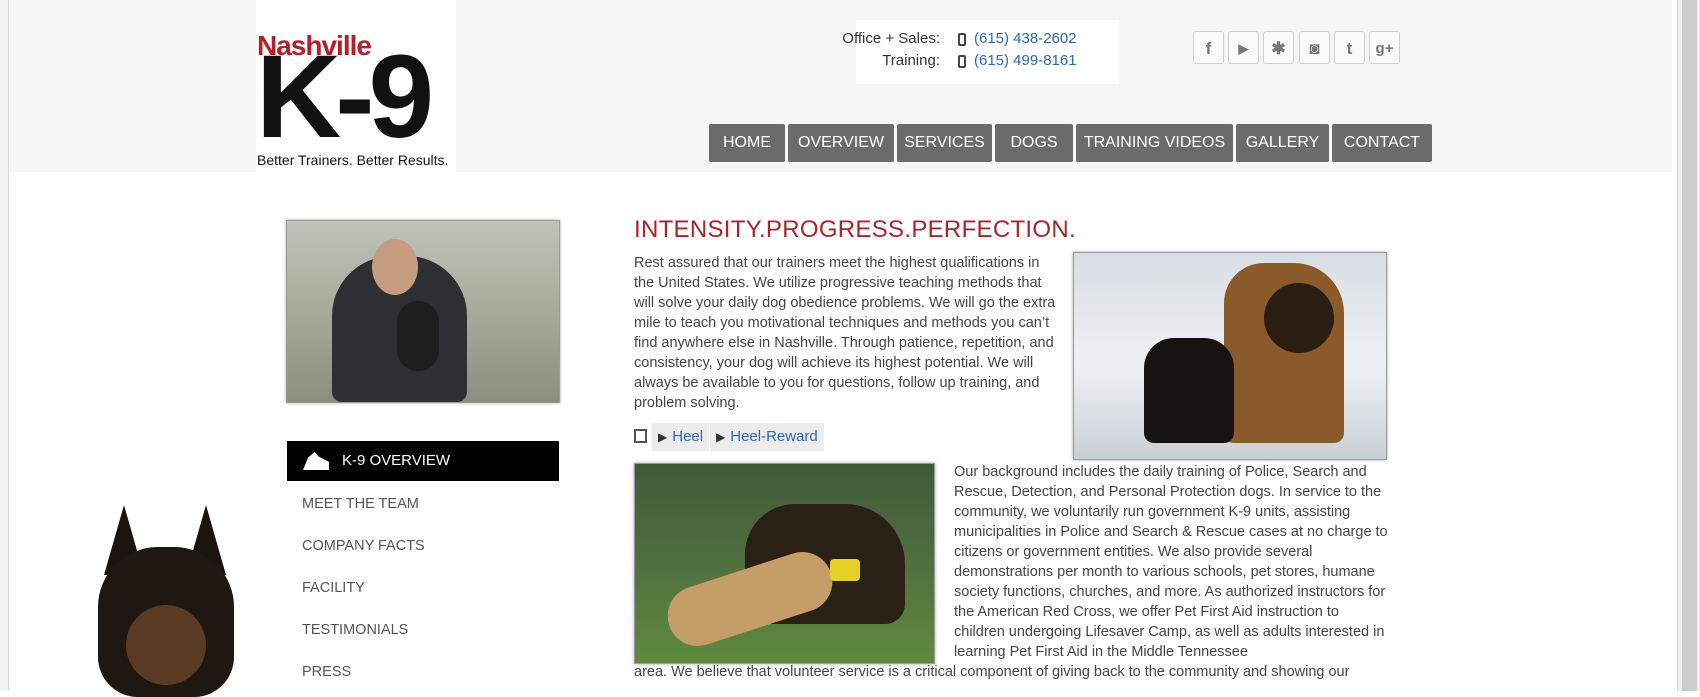 The height and width of the screenshot is (697, 1700). What do you see at coordinates (747, 143) in the screenshot?
I see `nav-home: HOME` at bounding box center [747, 143].